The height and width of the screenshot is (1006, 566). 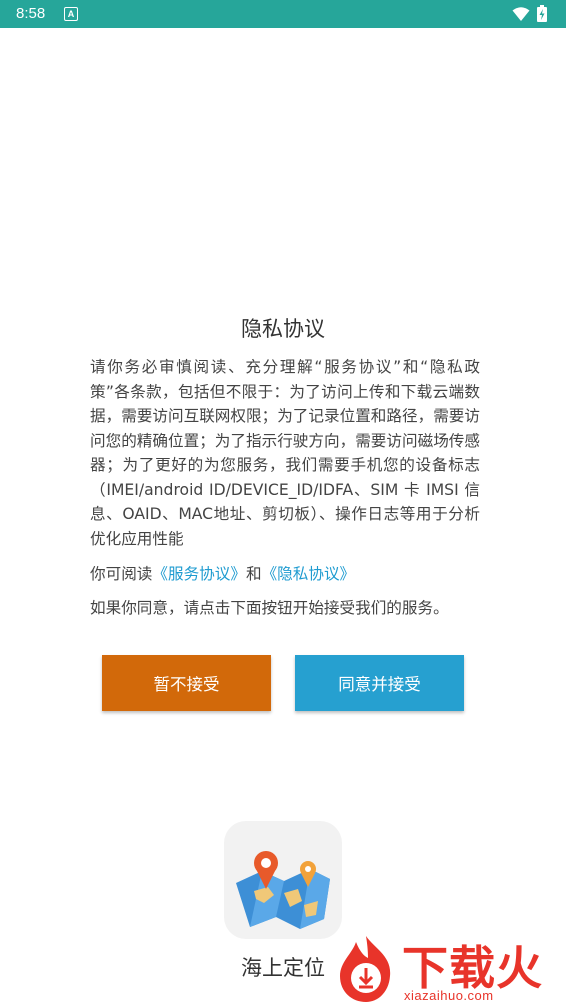 What do you see at coordinates (199, 574) in the screenshot?
I see `service-agreement-link: 《服务协议》` at bounding box center [199, 574].